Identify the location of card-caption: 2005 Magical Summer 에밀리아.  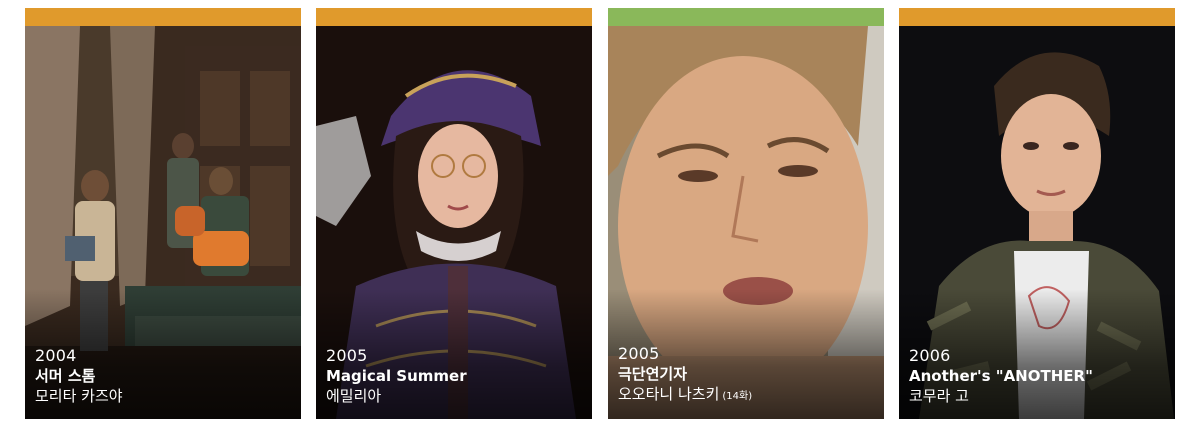
(455, 376).